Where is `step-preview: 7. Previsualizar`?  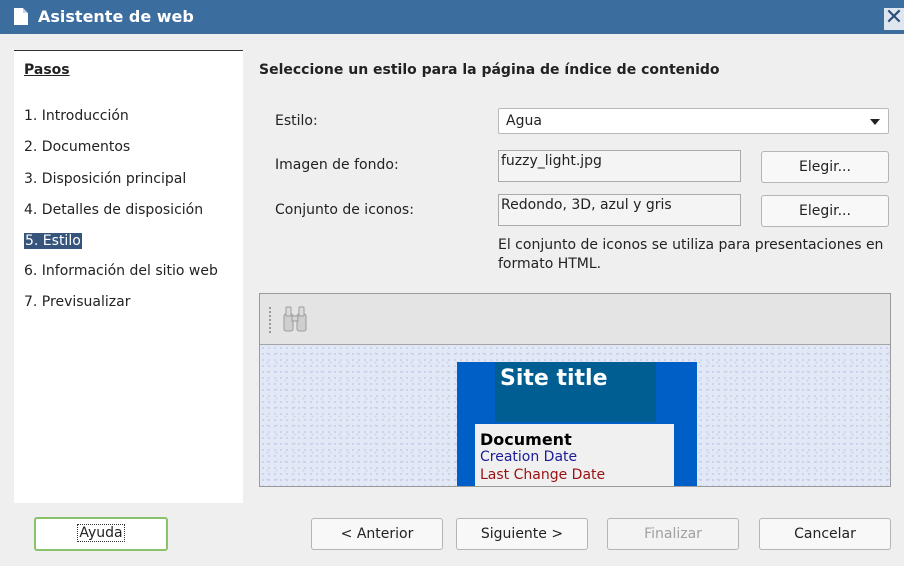
step-preview: 7. Previsualizar is located at coordinates (77, 302).